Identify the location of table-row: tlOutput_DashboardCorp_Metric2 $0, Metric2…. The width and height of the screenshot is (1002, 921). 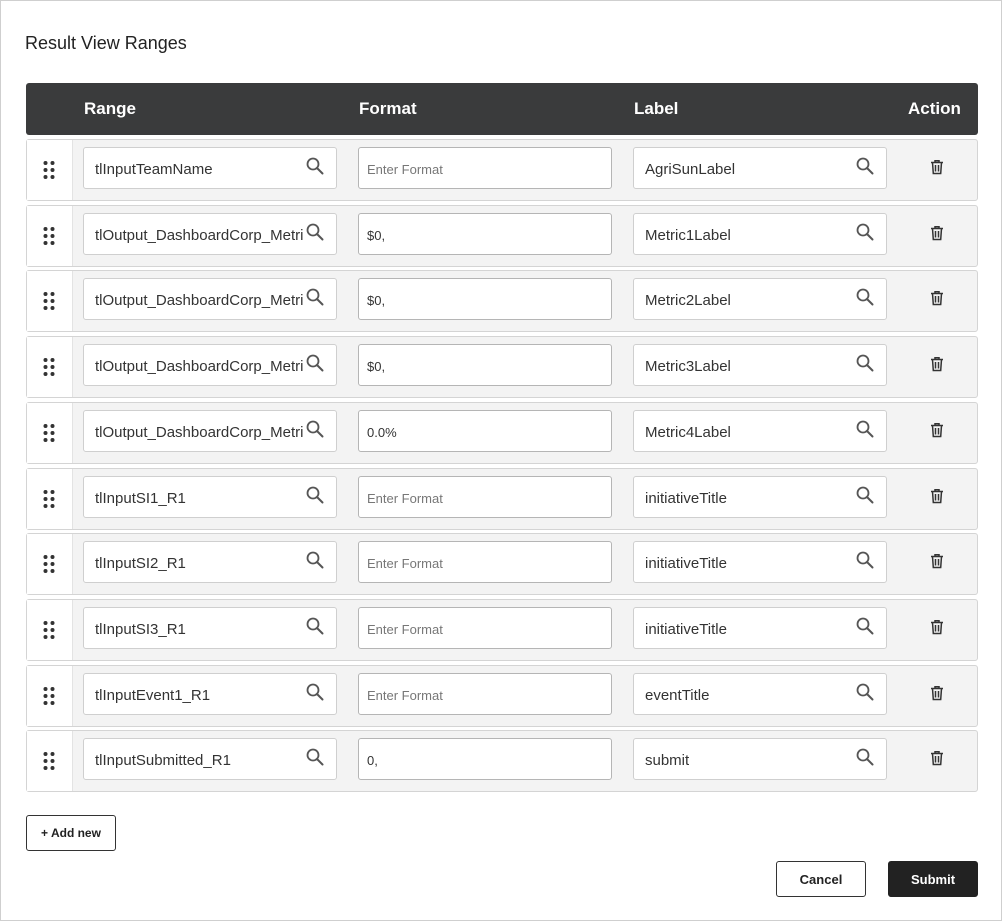
(502, 301).